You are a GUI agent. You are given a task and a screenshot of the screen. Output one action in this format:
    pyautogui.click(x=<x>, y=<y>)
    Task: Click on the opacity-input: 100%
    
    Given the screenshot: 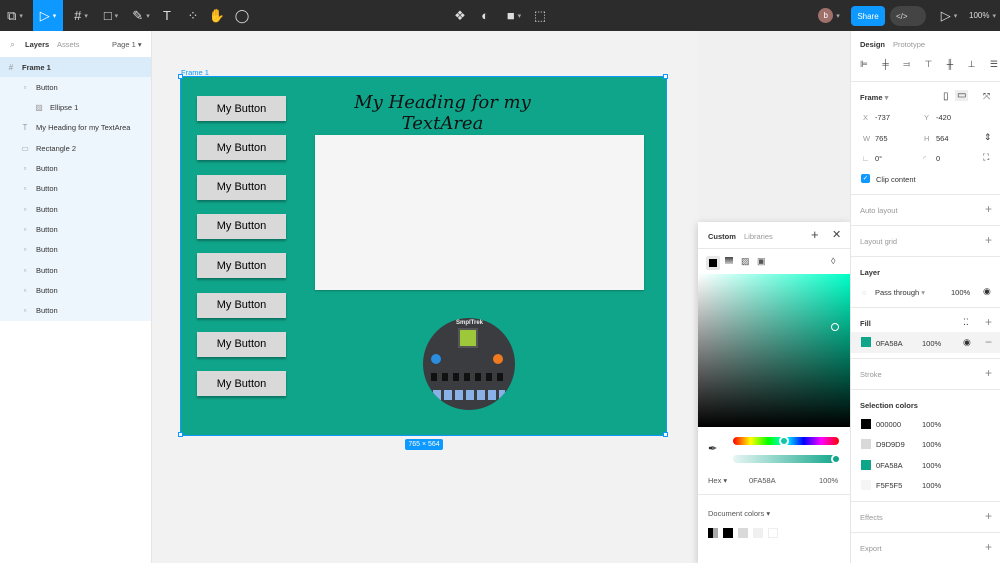 What is the action you would take?
    pyautogui.click(x=828, y=480)
    